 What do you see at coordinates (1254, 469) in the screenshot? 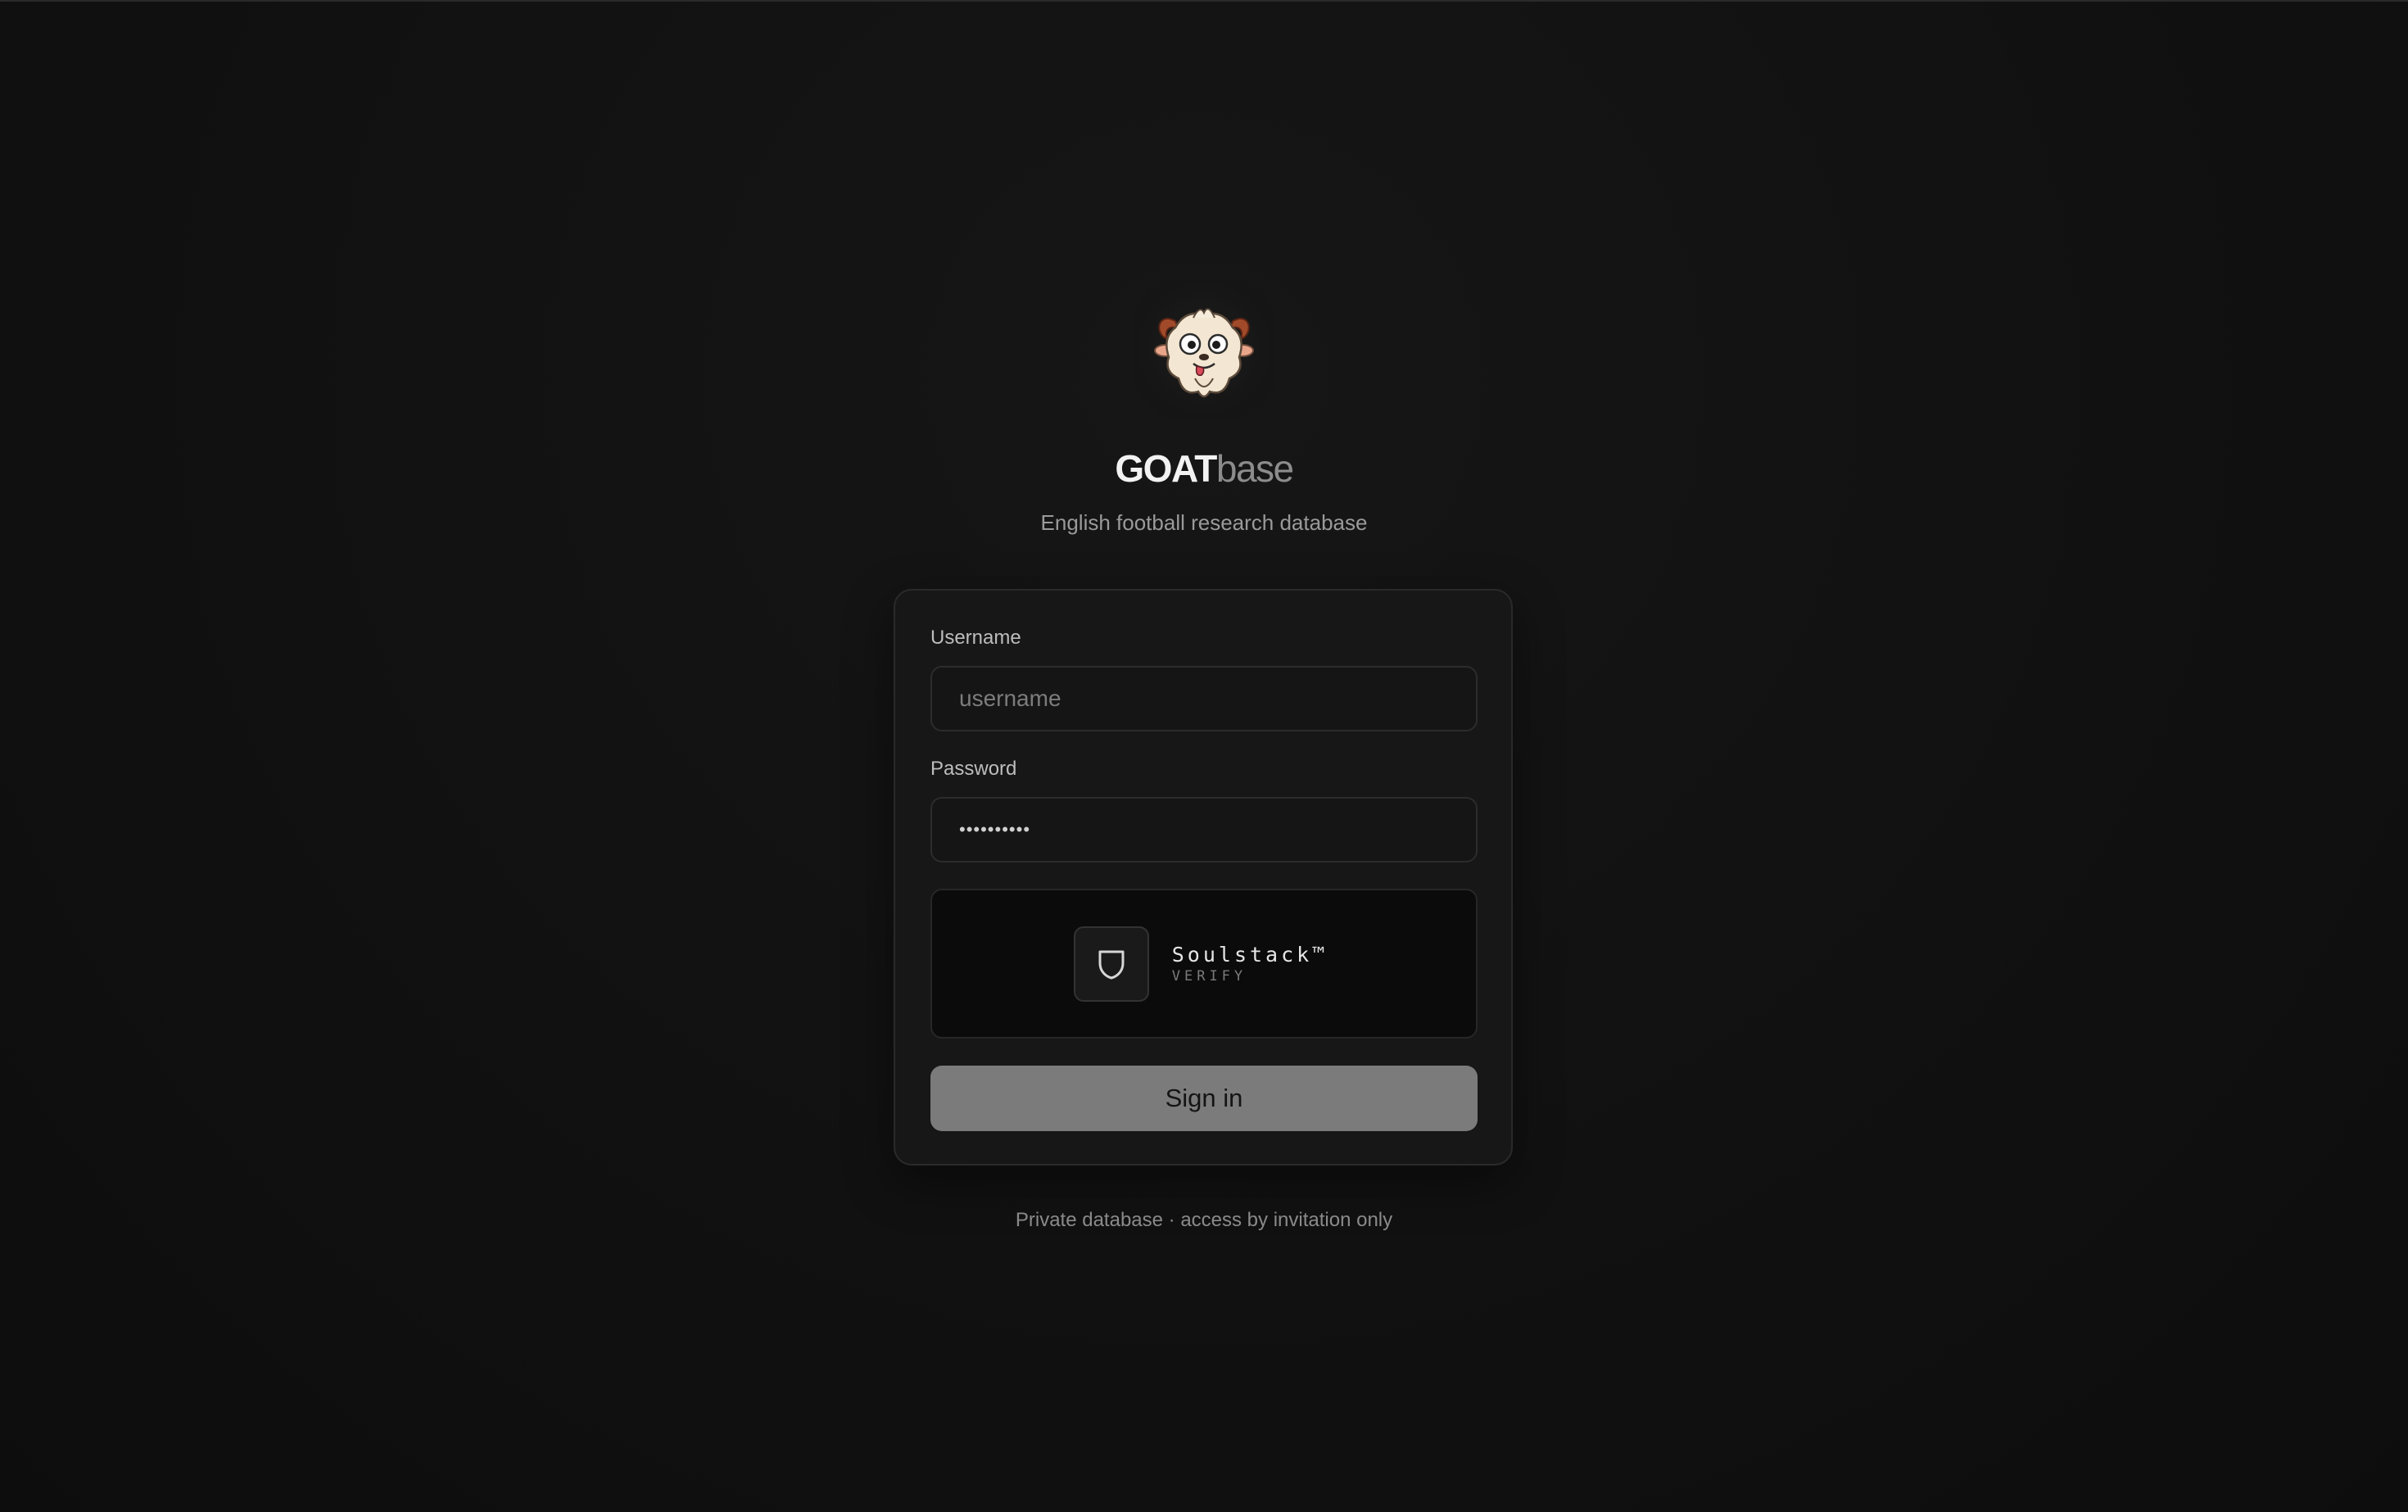
I see `app-title-soft: base` at bounding box center [1254, 469].